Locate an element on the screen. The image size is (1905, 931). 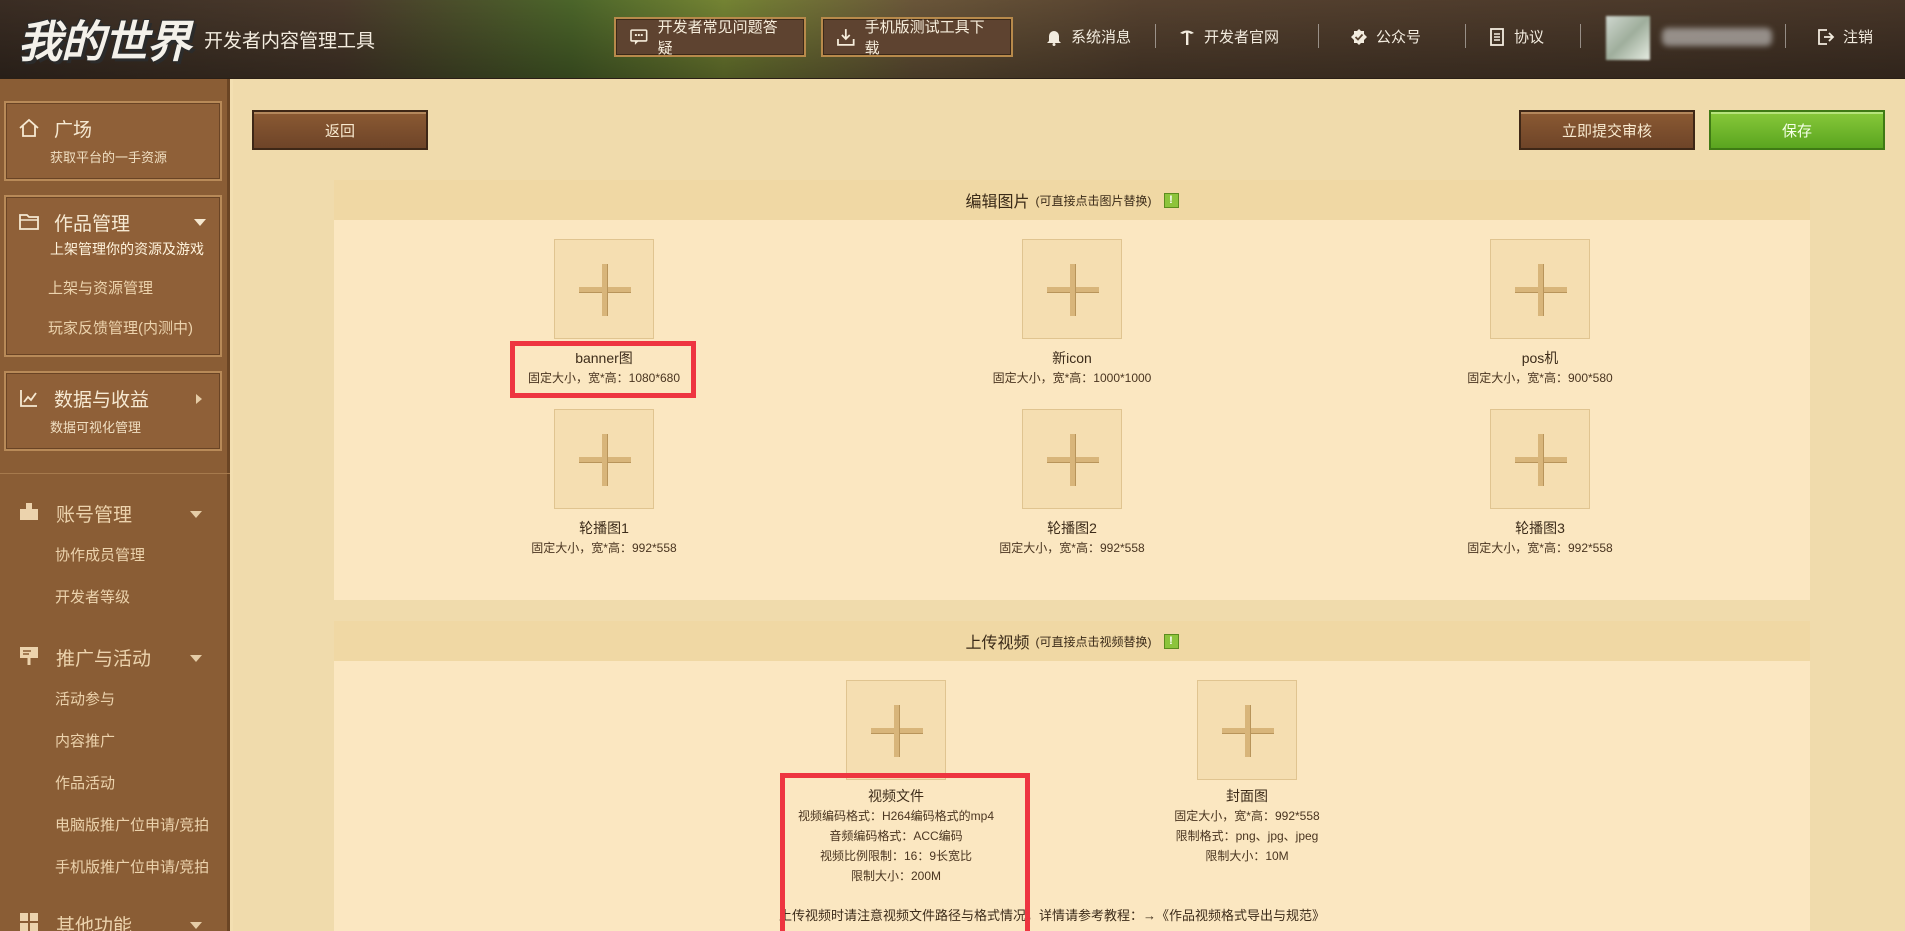
caption-pos: pos机 固定大小，宽*高：900*580 is located at coordinates (1540, 368).